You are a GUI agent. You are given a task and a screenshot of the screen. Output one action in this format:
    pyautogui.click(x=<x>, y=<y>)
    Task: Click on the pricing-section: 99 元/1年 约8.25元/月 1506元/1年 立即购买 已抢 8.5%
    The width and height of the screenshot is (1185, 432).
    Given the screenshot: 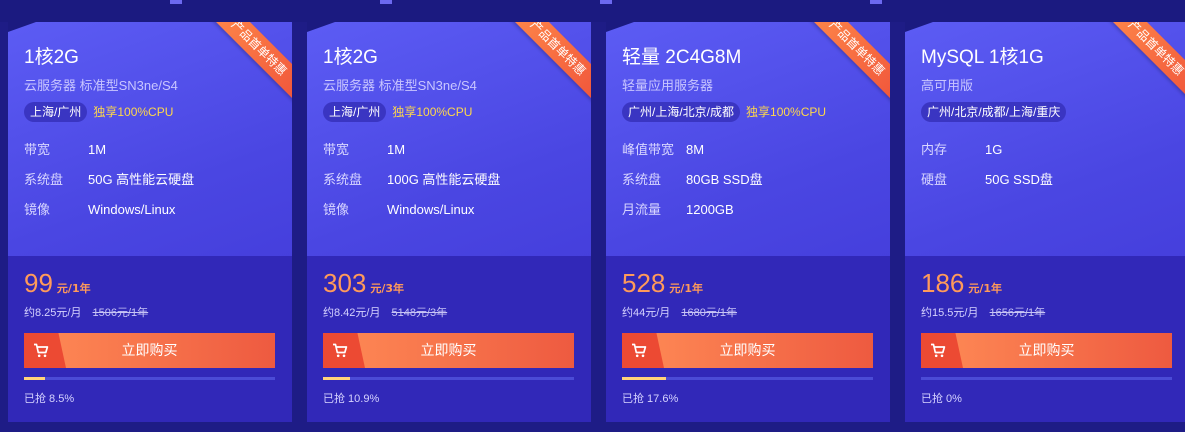 What is the action you would take?
    pyautogui.click(x=150, y=339)
    